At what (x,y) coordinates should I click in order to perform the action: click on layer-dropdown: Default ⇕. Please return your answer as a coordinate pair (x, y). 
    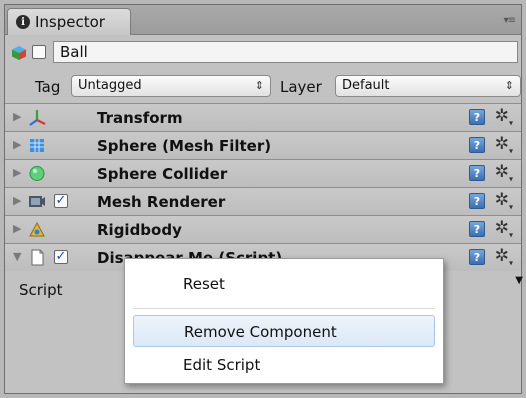
    Looking at the image, I should click on (428, 86).